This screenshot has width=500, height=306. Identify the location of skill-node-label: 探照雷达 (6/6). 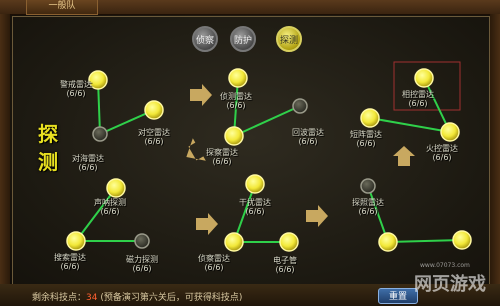
(368, 207).